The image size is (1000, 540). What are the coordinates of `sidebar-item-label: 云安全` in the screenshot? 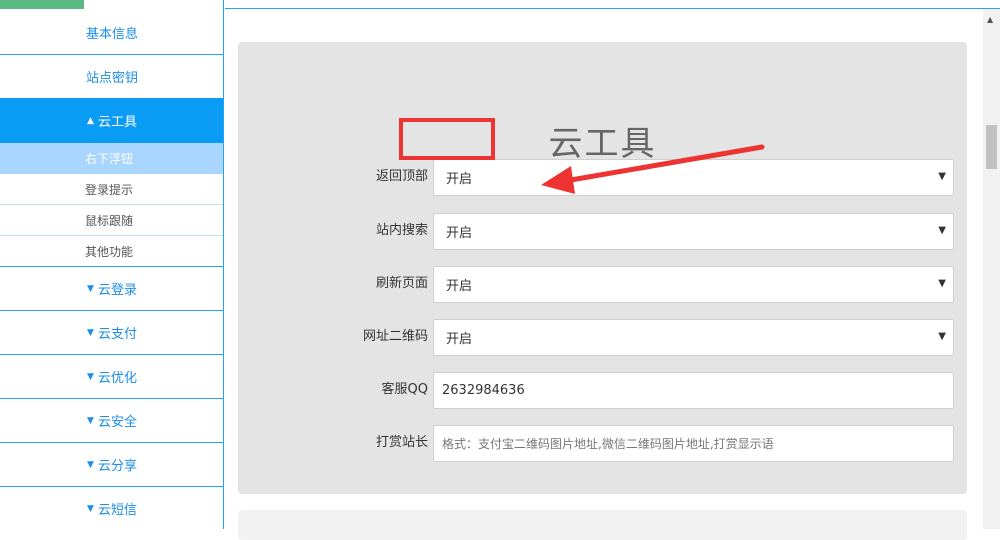 It's located at (117, 422).